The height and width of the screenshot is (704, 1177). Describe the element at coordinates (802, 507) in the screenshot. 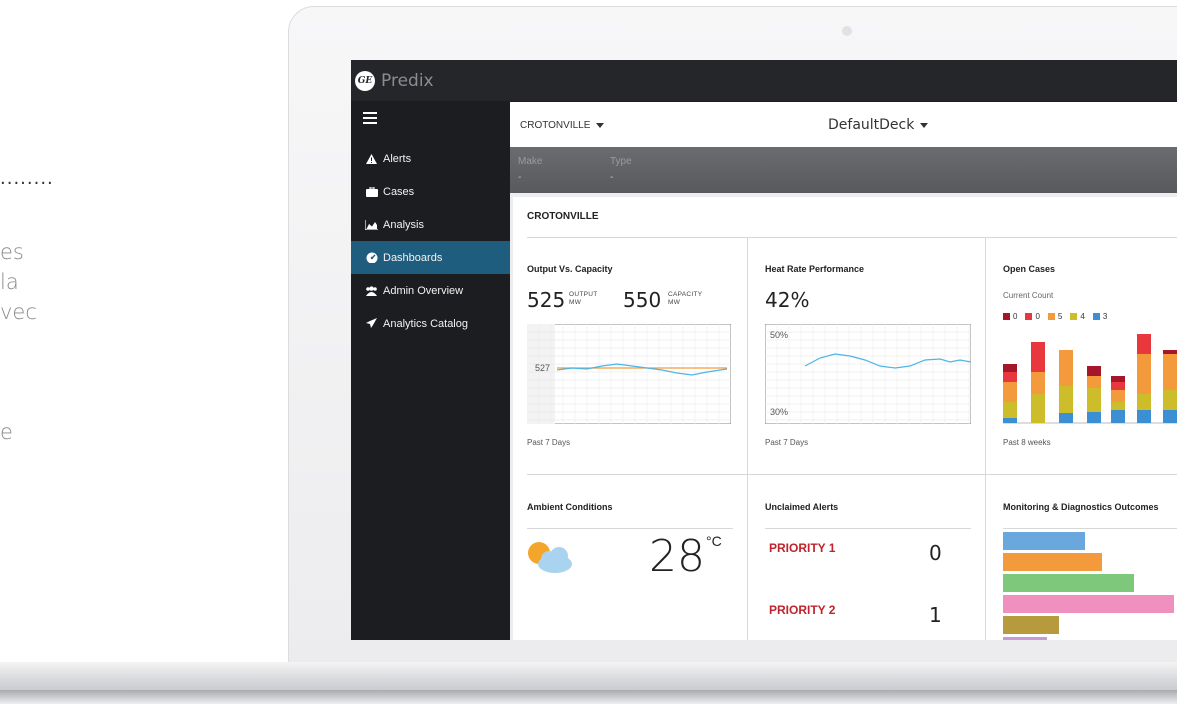

I see `card-title: Unclaimed Alerts` at that location.